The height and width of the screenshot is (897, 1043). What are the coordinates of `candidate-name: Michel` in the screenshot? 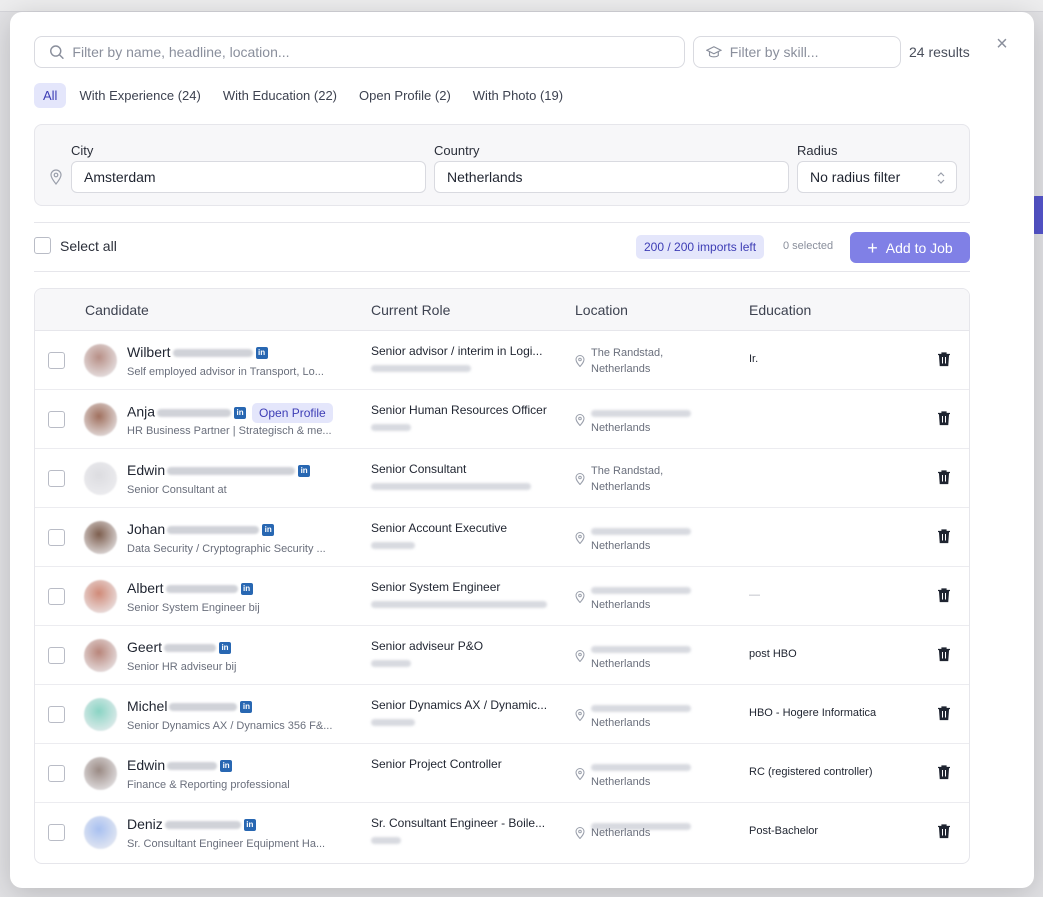 It's located at (147, 706).